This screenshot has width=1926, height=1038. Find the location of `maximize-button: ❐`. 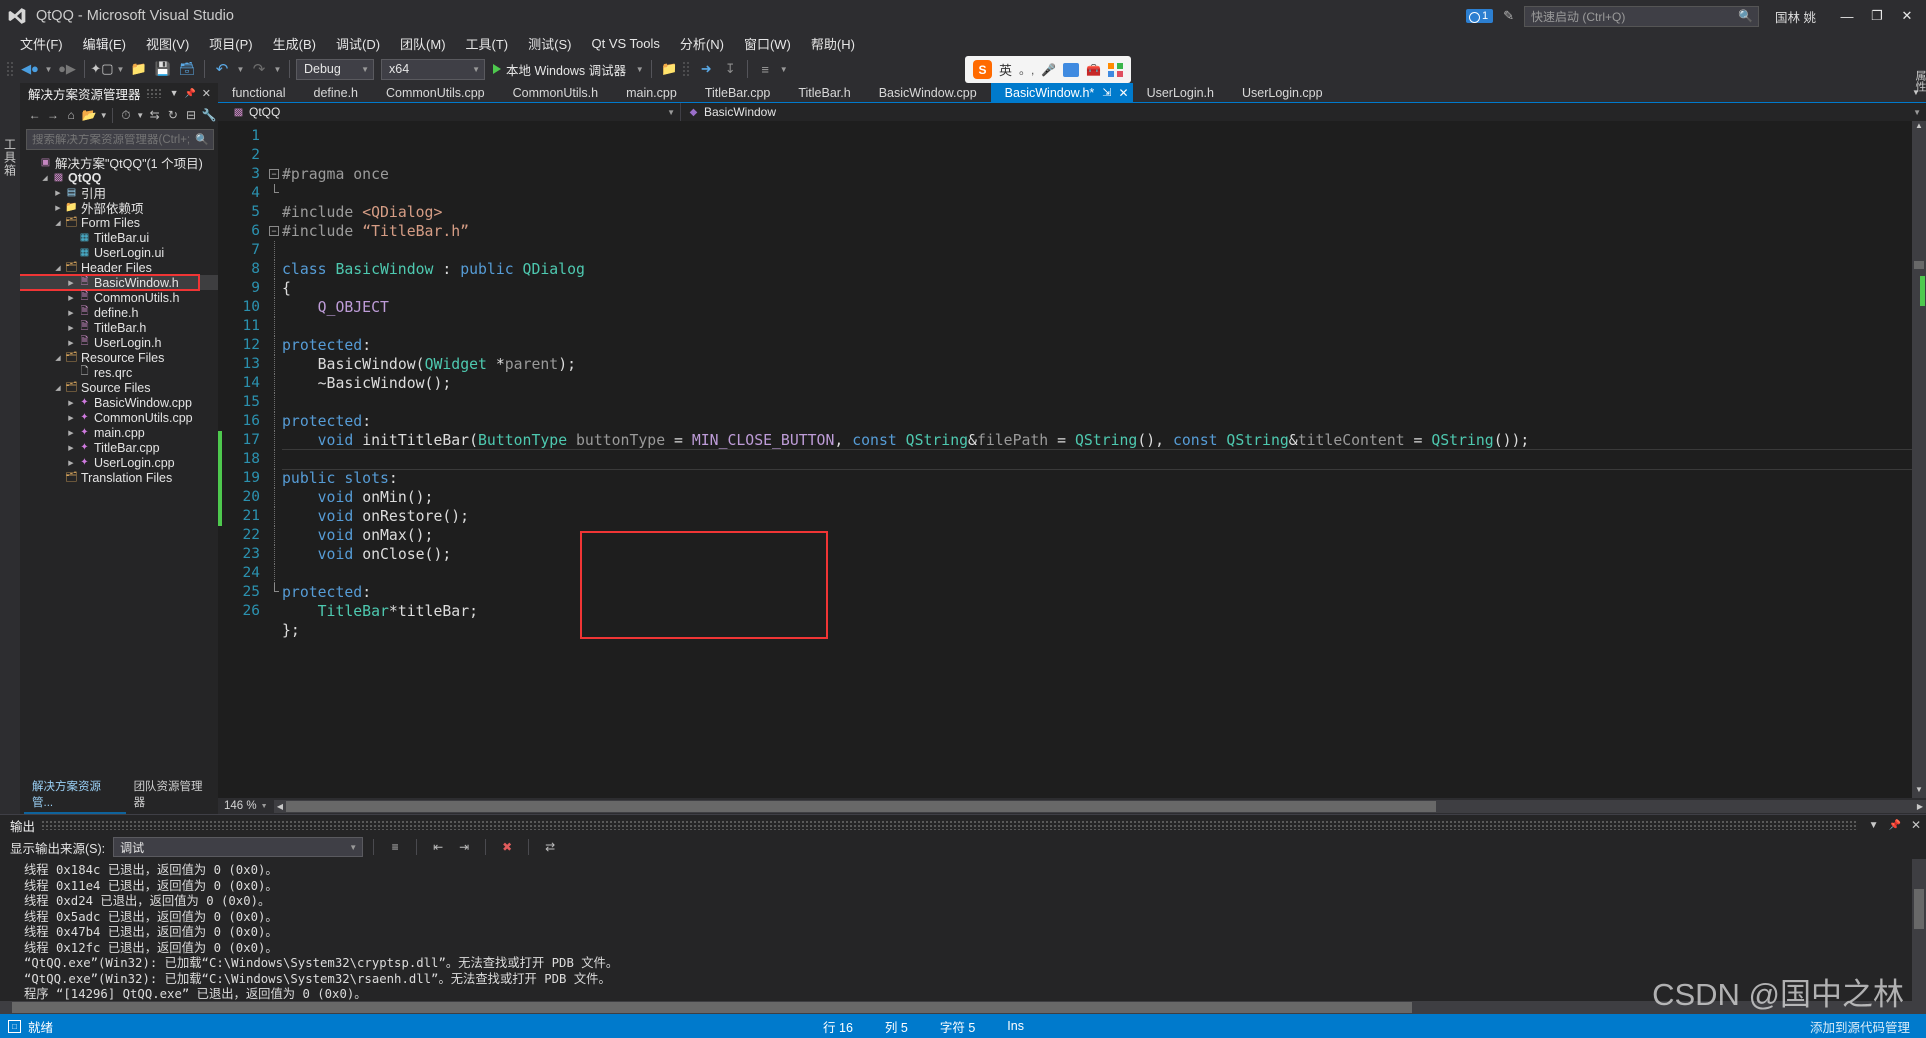

maximize-button: ❐ is located at coordinates (1877, 16).